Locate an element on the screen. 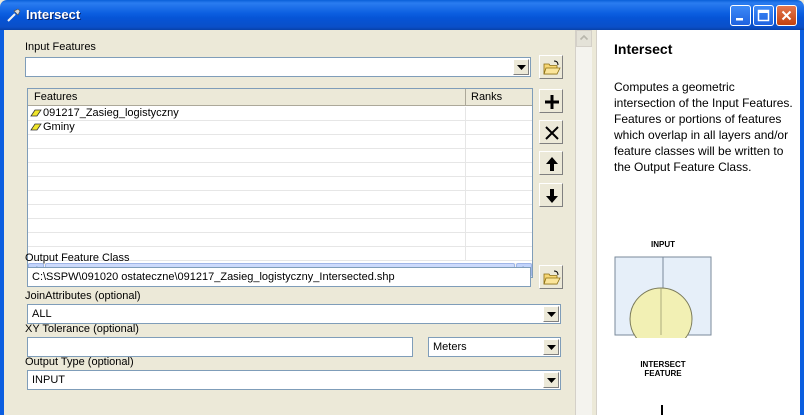 The image size is (804, 415). output-type-value: INPUT is located at coordinates (48, 380).